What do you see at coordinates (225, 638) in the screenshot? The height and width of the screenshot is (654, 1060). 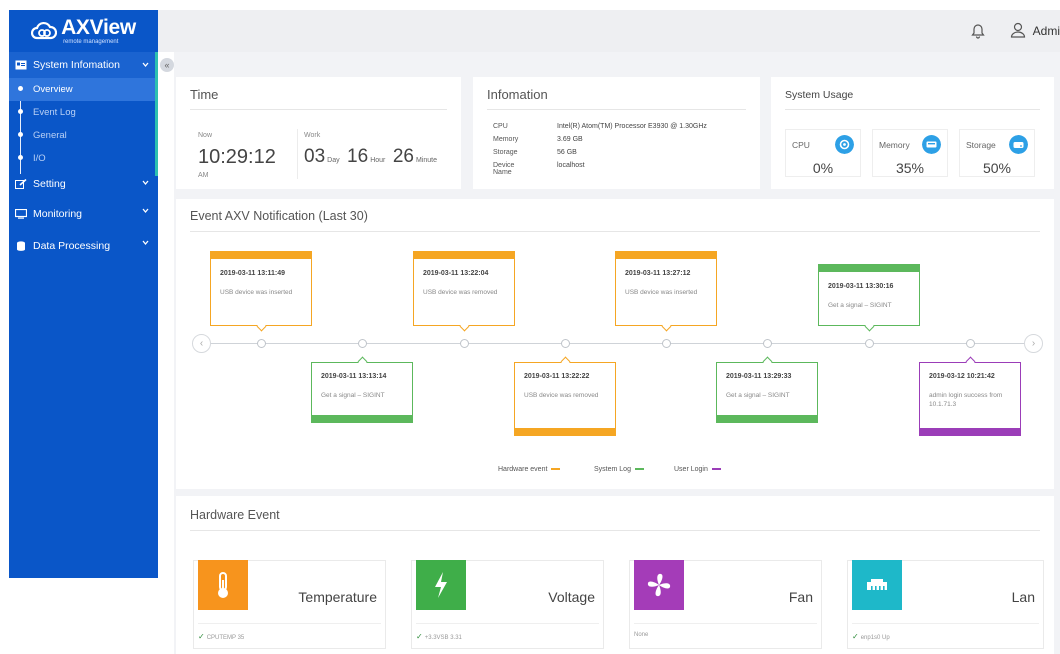 I see `hardware-status-text: CPUTEMP 35` at bounding box center [225, 638].